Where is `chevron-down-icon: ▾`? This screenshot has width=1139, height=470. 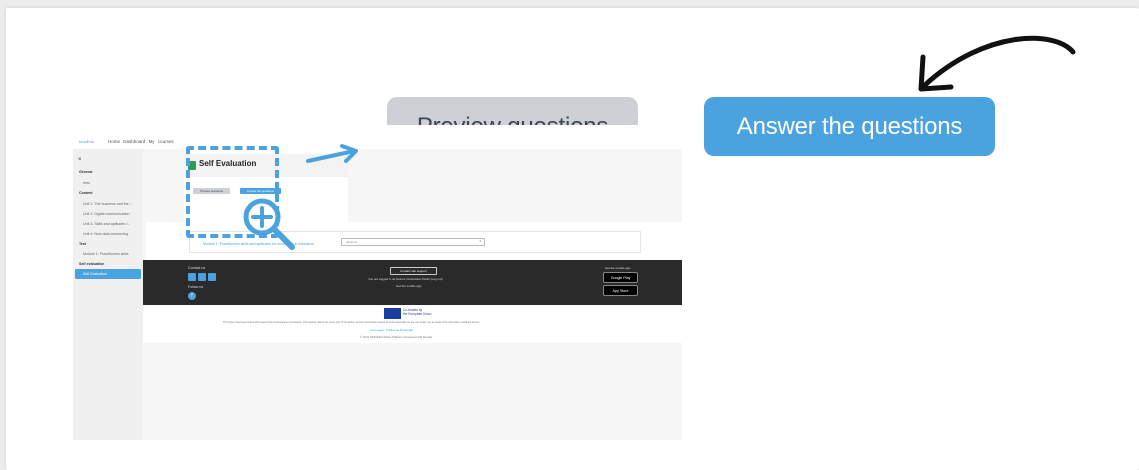
chevron-down-icon: ▾ is located at coordinates (480, 241).